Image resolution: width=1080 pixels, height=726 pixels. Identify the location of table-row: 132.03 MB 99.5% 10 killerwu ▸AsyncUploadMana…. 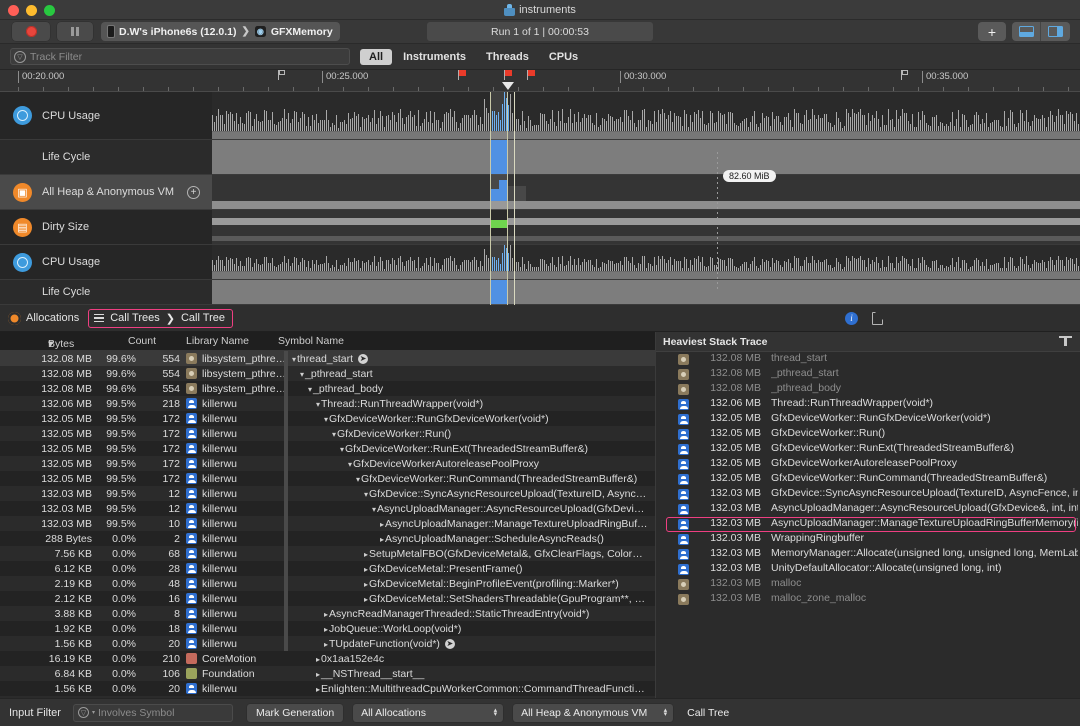
(327, 523).